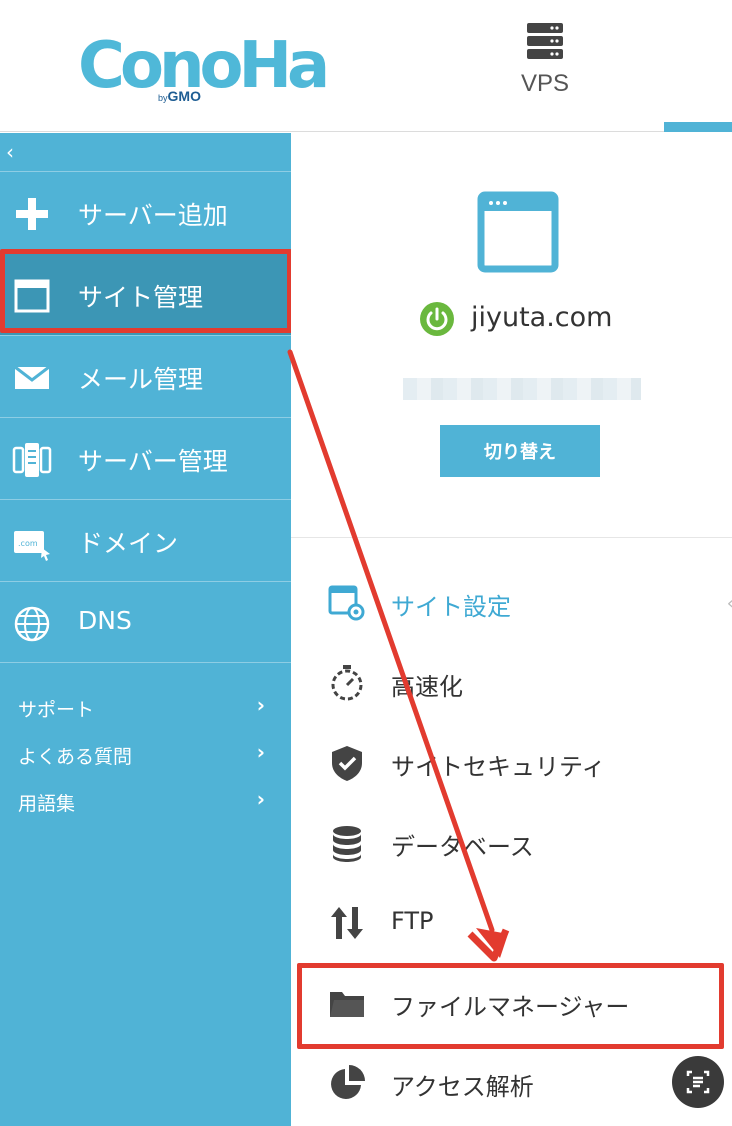 This screenshot has width=732, height=1126. I want to click on site-settings-icon, so click(346, 603).